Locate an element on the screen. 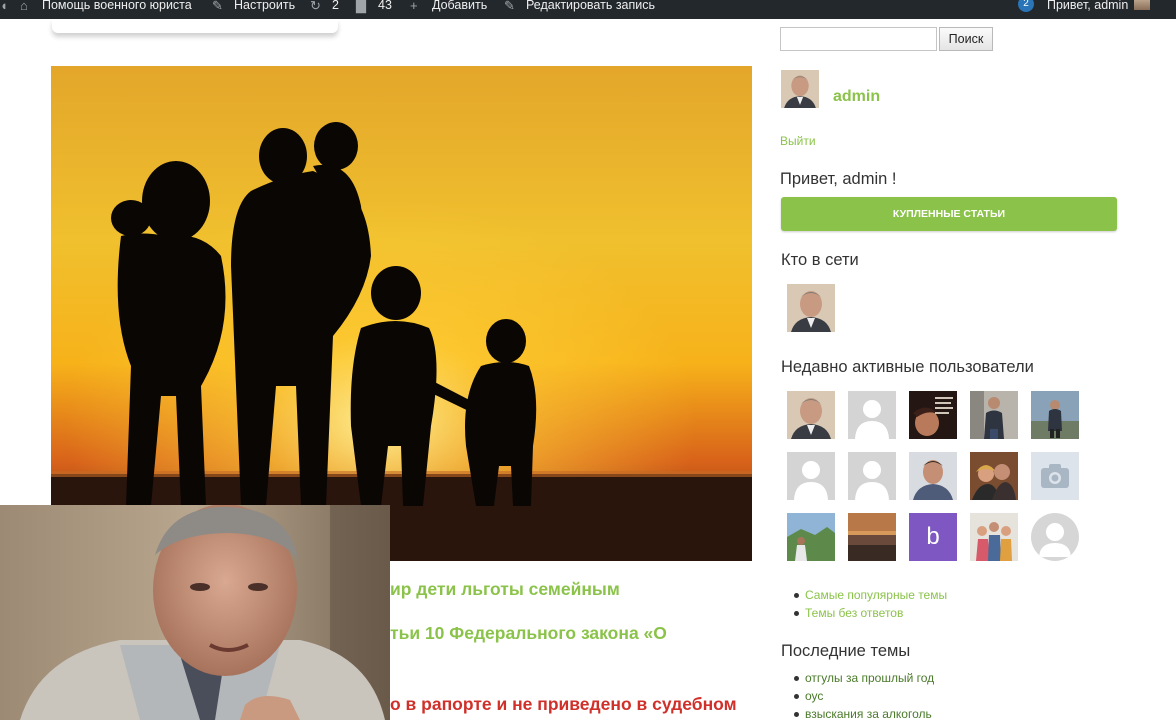 This screenshot has width=1176, height=720. account-avatar is located at coordinates (1142, 5).